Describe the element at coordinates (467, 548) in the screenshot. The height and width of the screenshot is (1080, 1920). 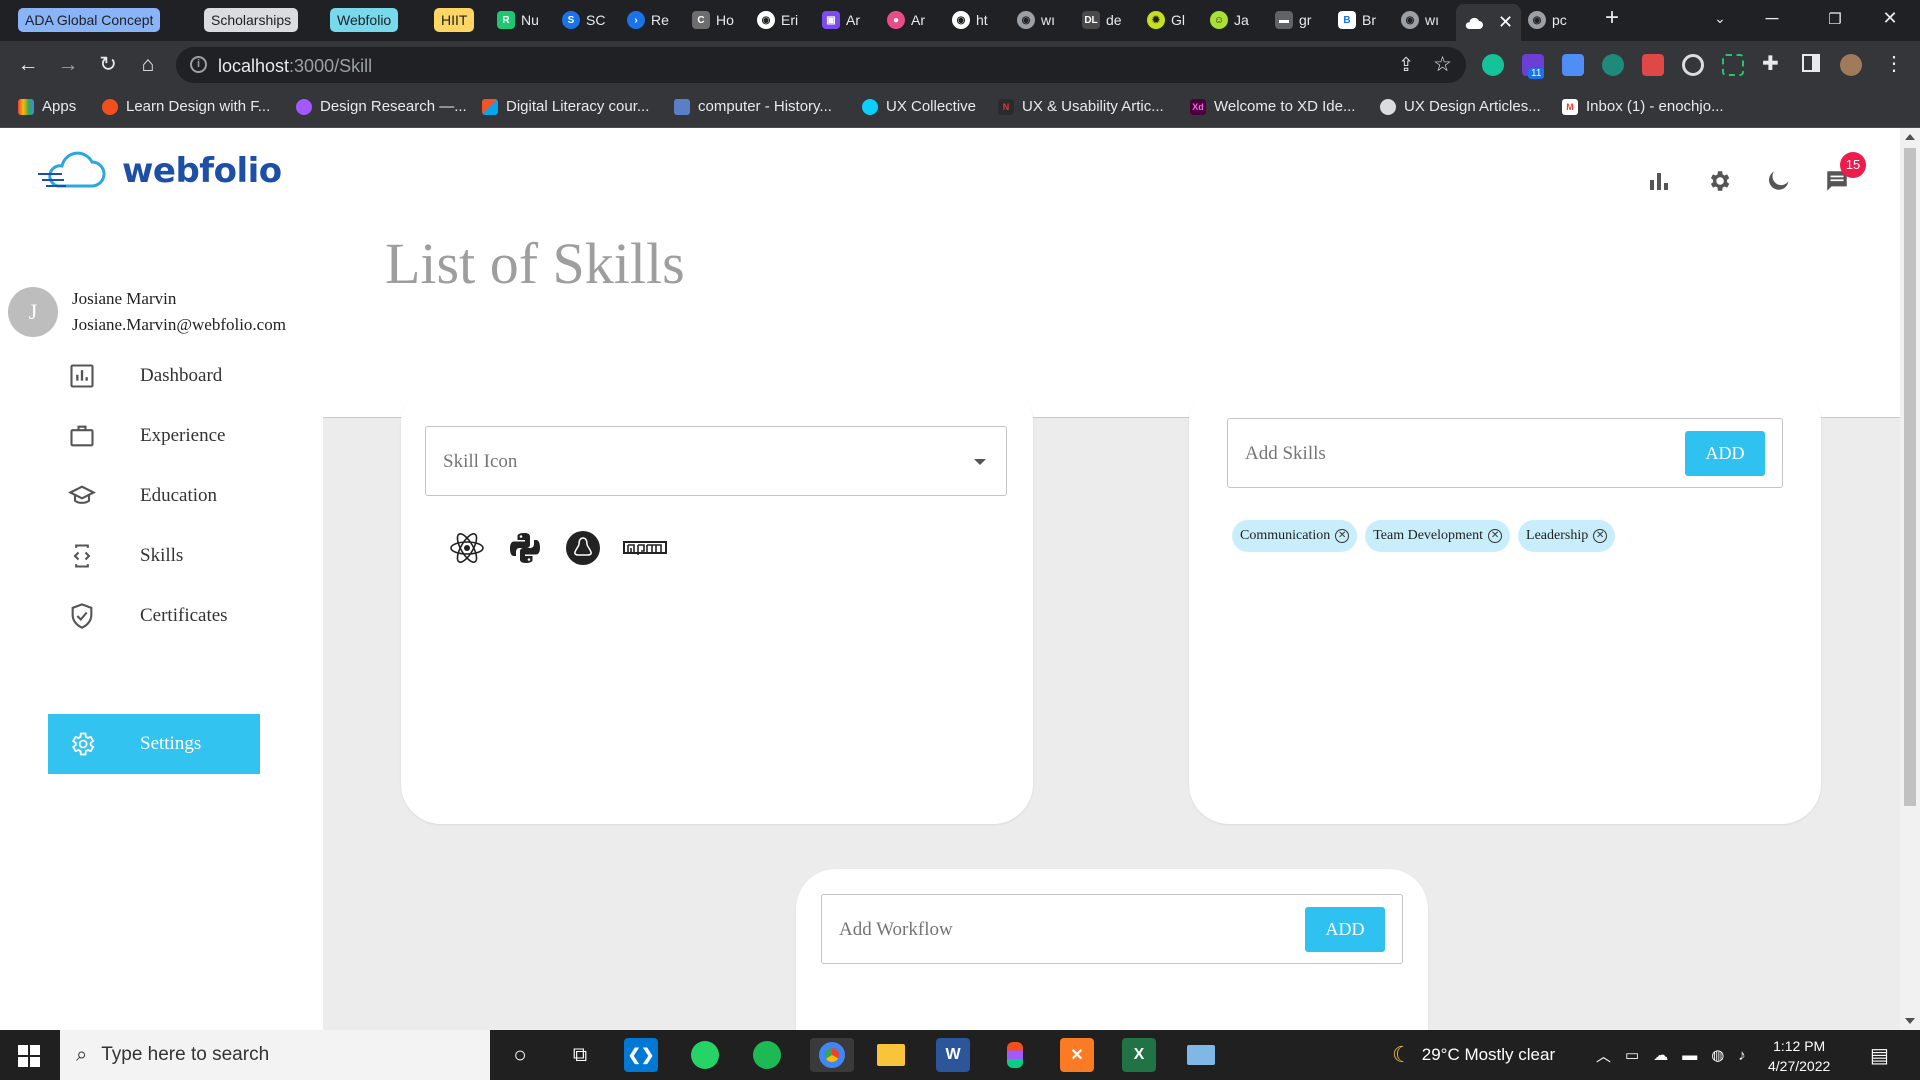
I see `react-icon` at that location.